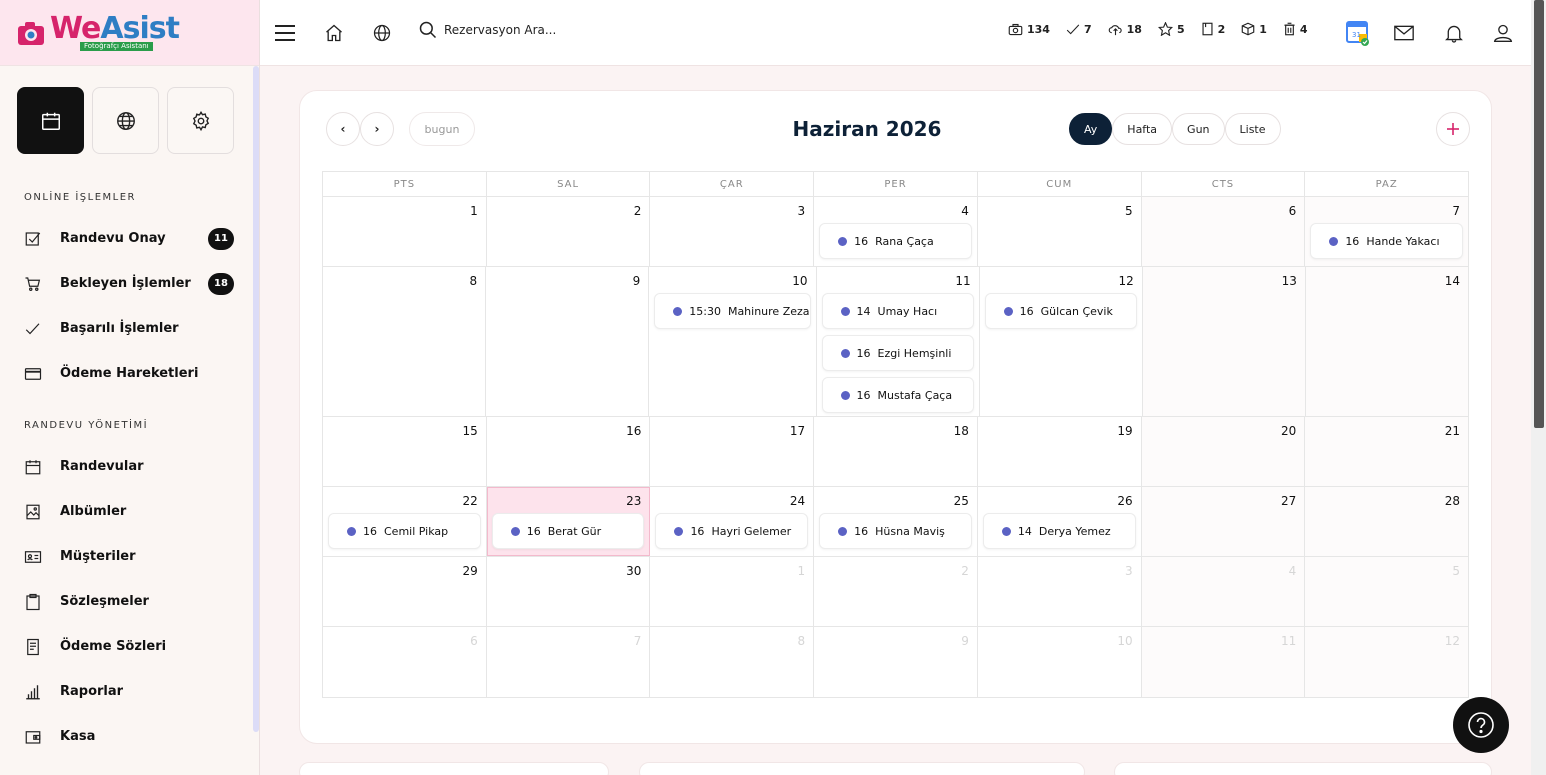 This screenshot has width=1546, height=775. Describe the element at coordinates (1059, 431) in the screenshot. I see `day-number: 19` at that location.